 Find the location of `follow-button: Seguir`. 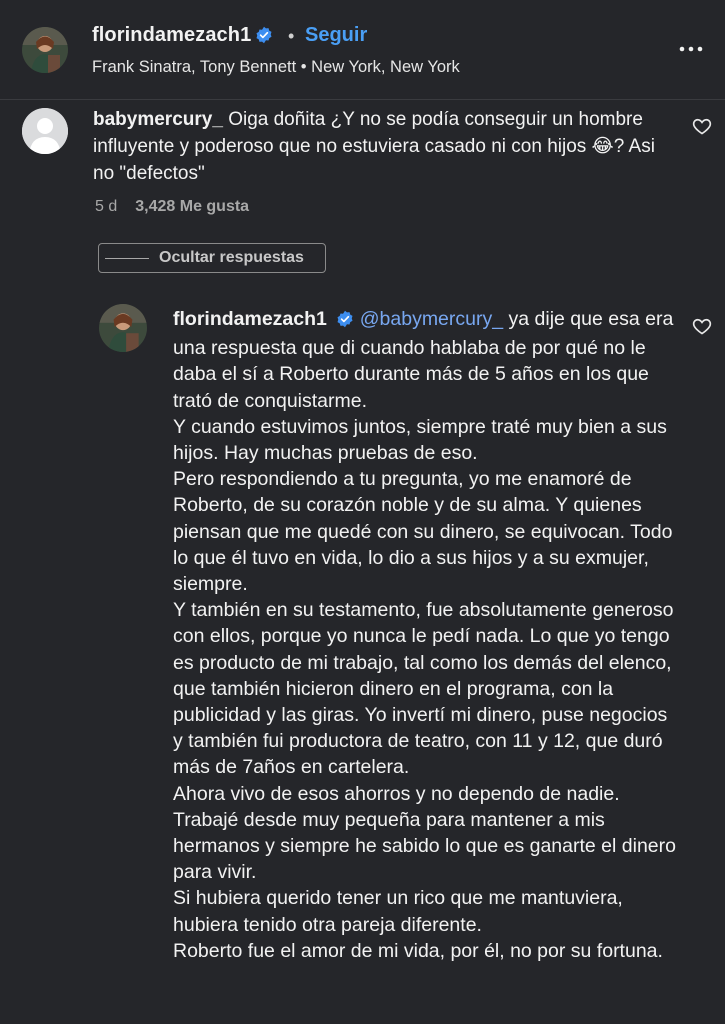

follow-button: Seguir is located at coordinates (336, 35).